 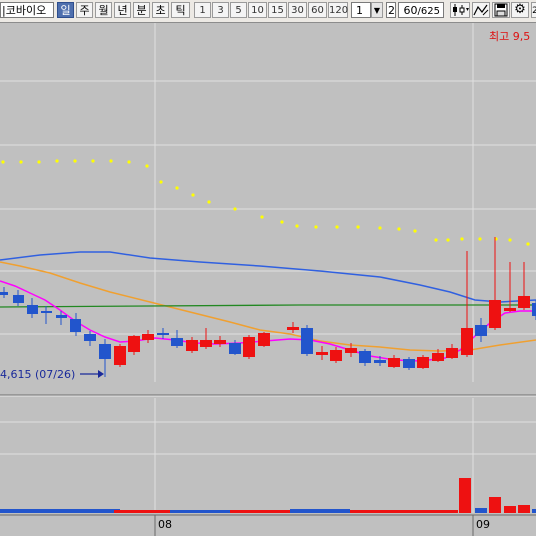 What do you see at coordinates (428, 11) in the screenshot?
I see `total-count-value: /625` at bounding box center [428, 11].